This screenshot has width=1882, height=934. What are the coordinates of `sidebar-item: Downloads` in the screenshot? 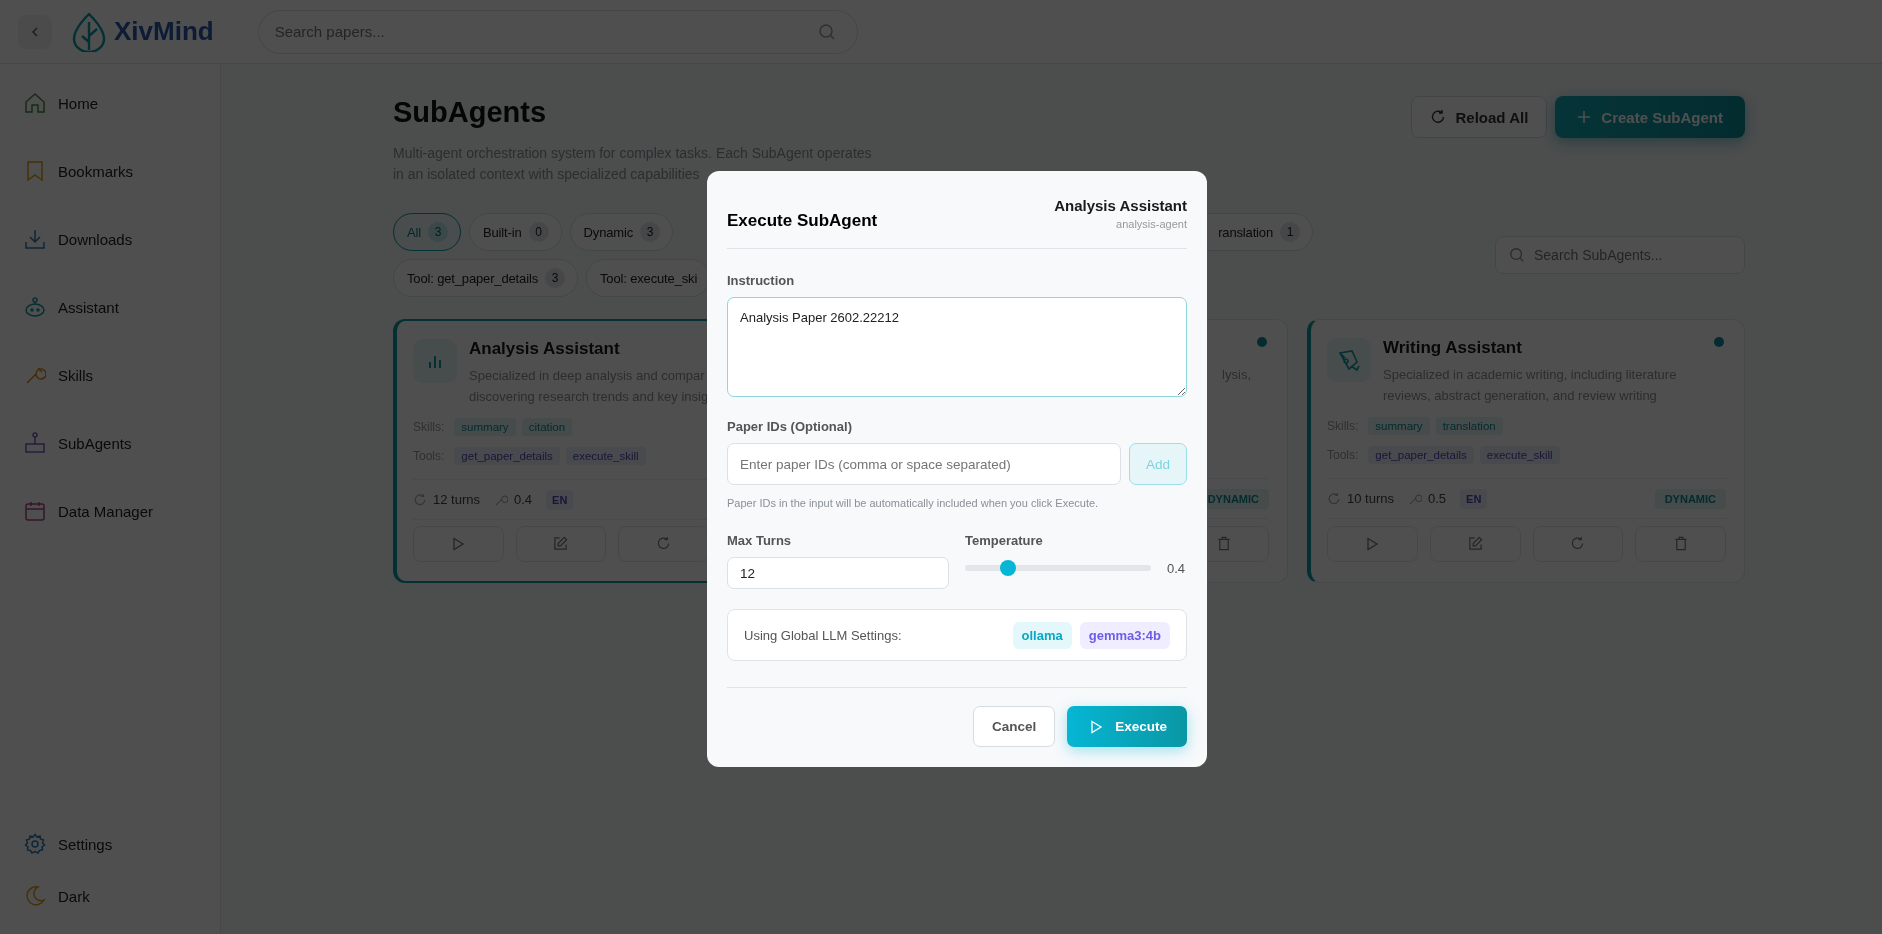 It's located at (122, 239).